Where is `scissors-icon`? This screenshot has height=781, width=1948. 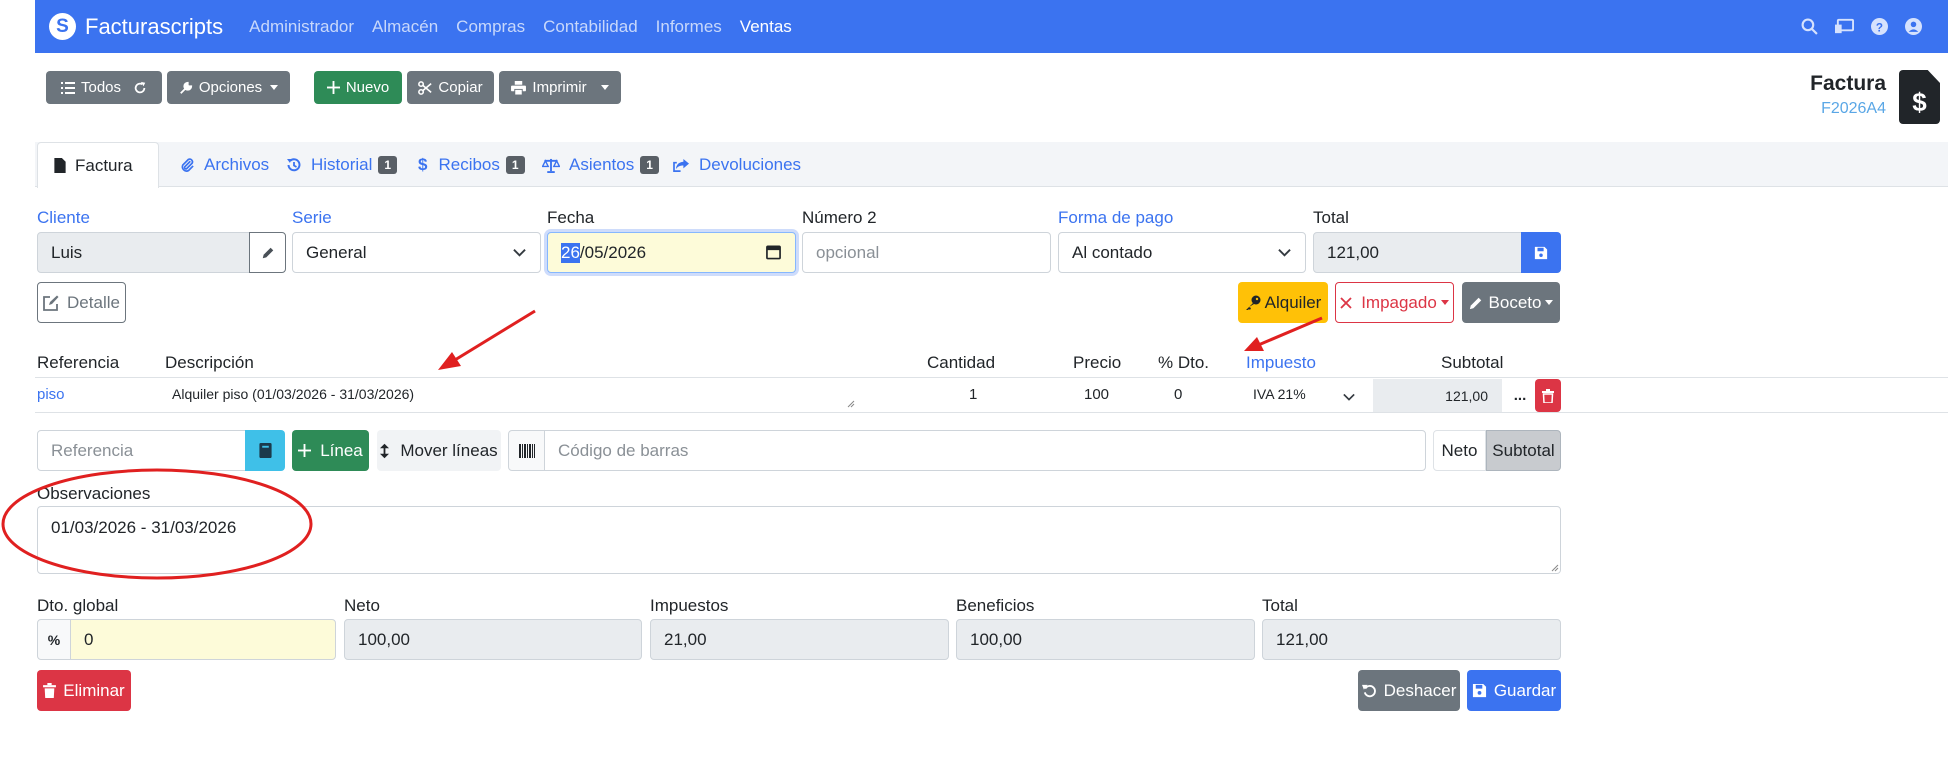
scissors-icon is located at coordinates (425, 87).